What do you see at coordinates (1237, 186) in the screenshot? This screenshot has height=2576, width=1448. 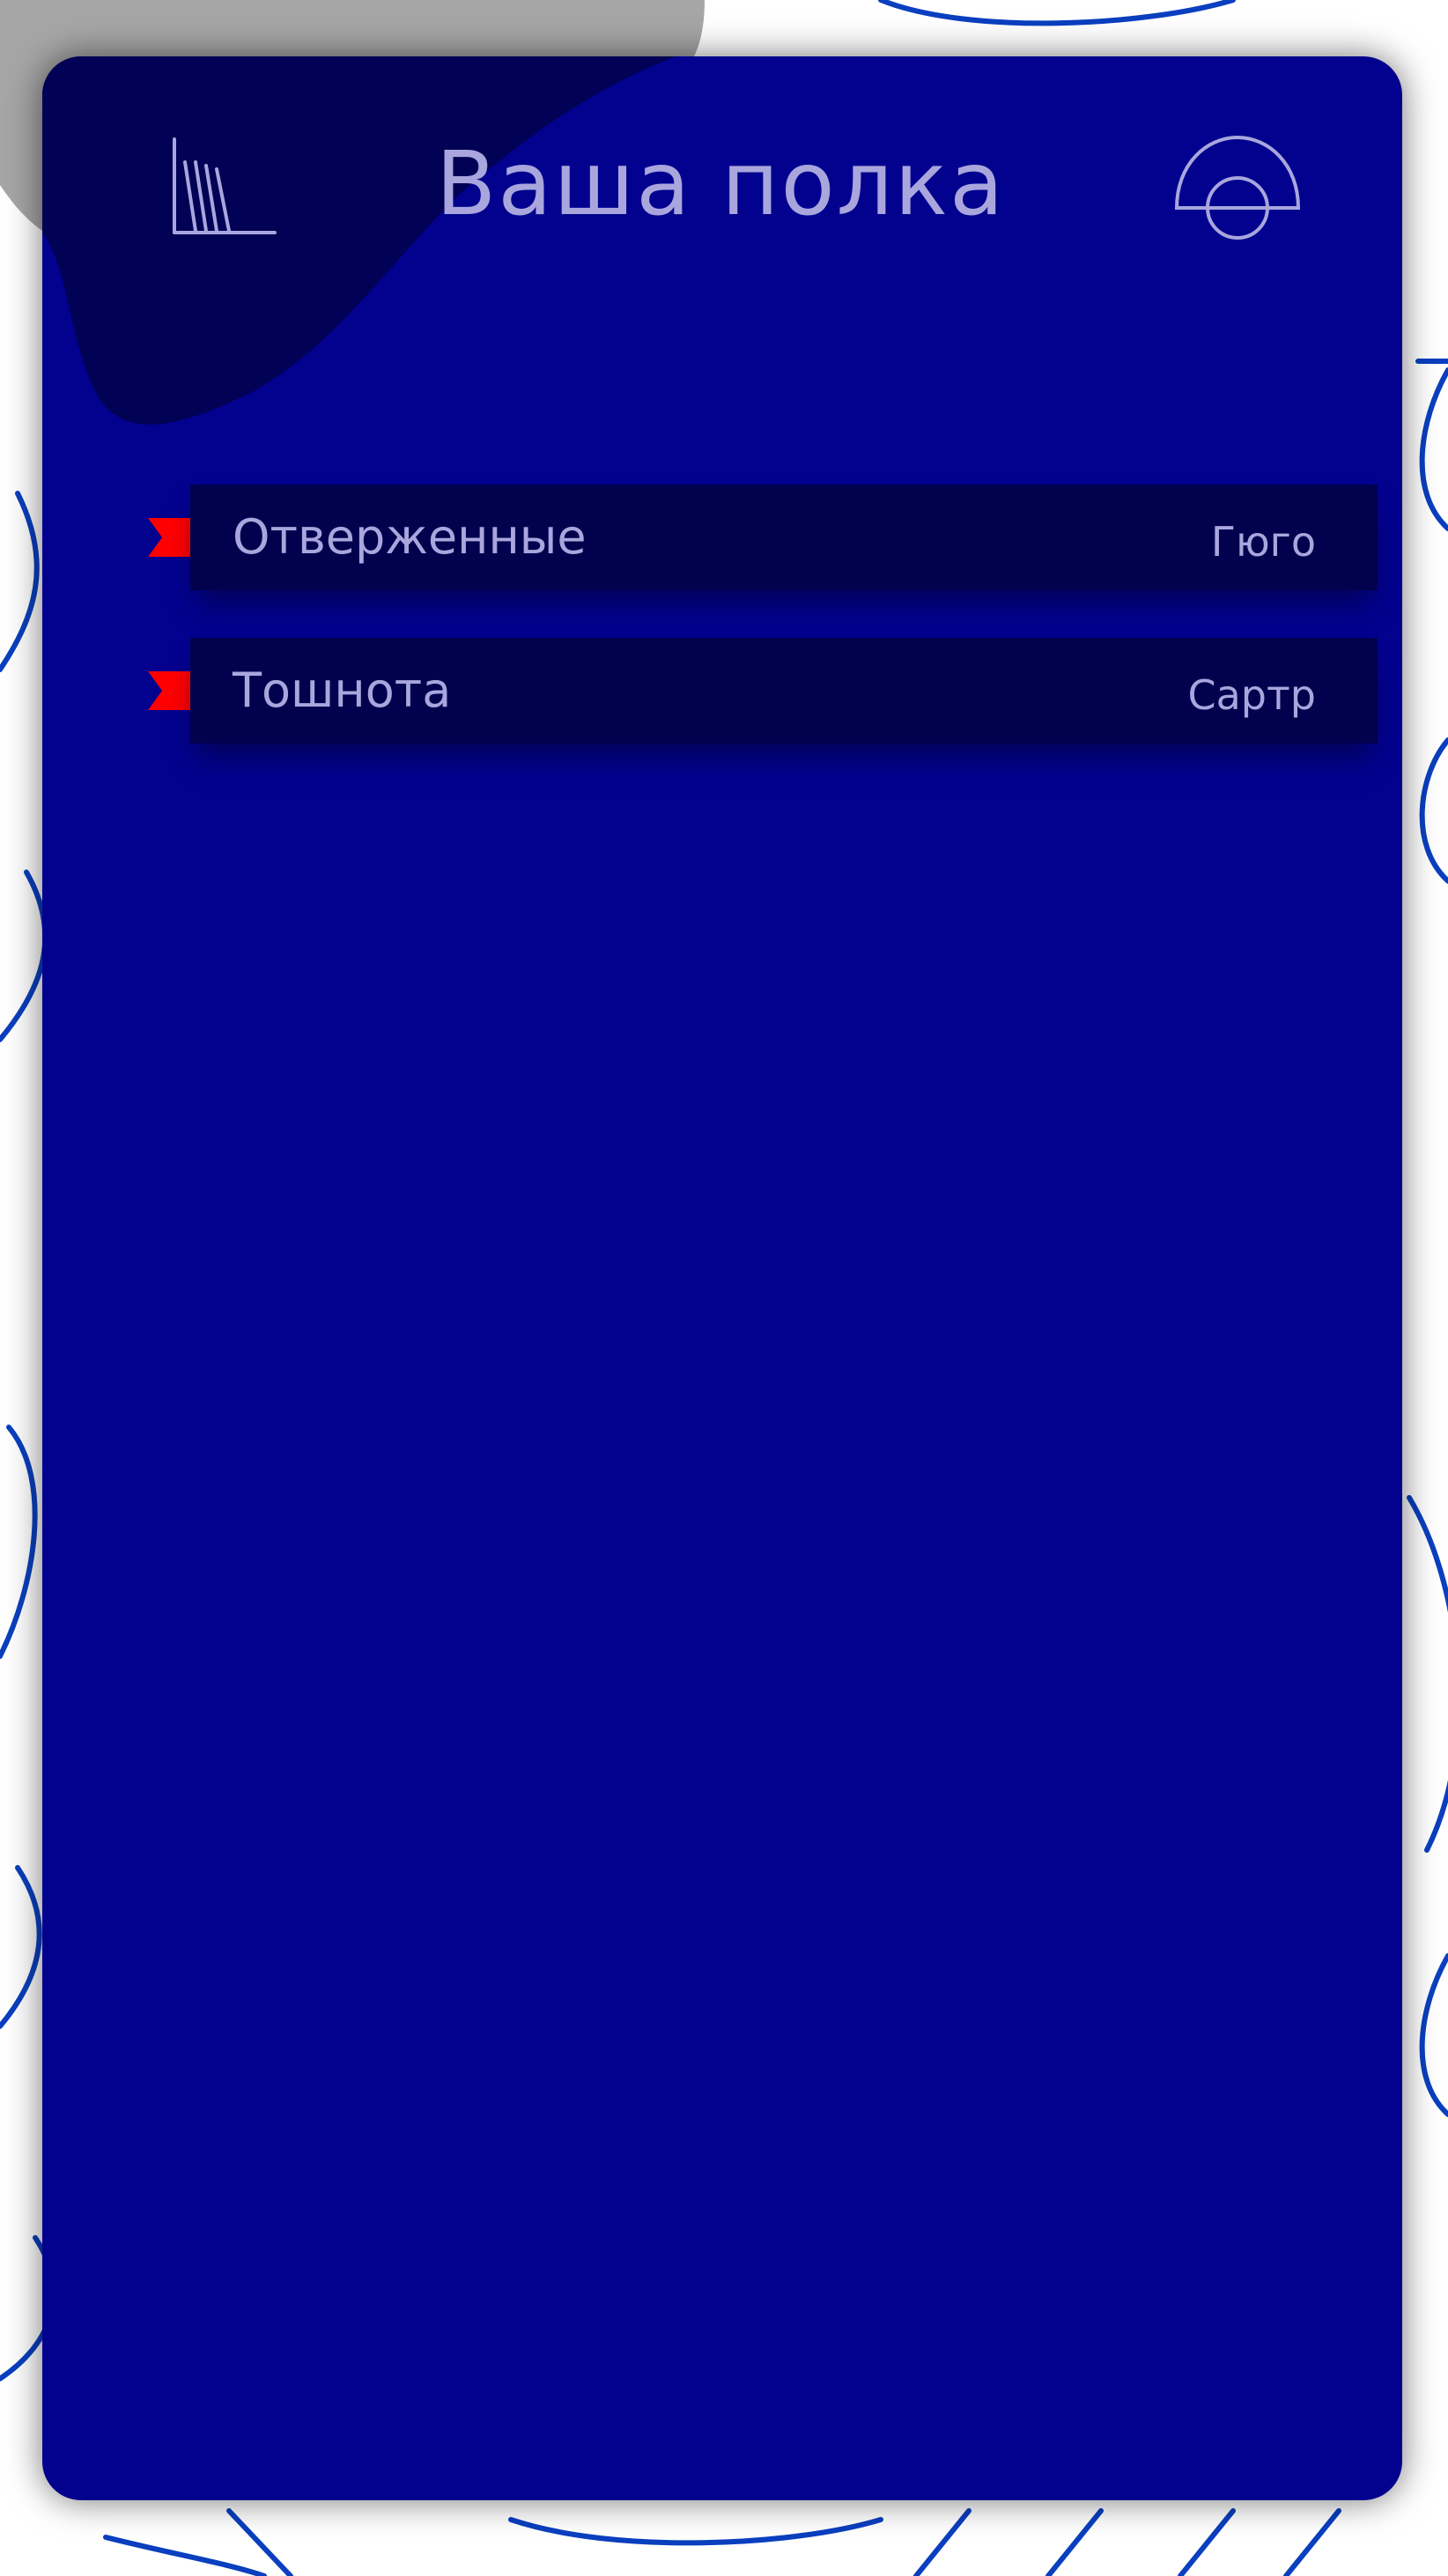 I see `profile-icon` at bounding box center [1237, 186].